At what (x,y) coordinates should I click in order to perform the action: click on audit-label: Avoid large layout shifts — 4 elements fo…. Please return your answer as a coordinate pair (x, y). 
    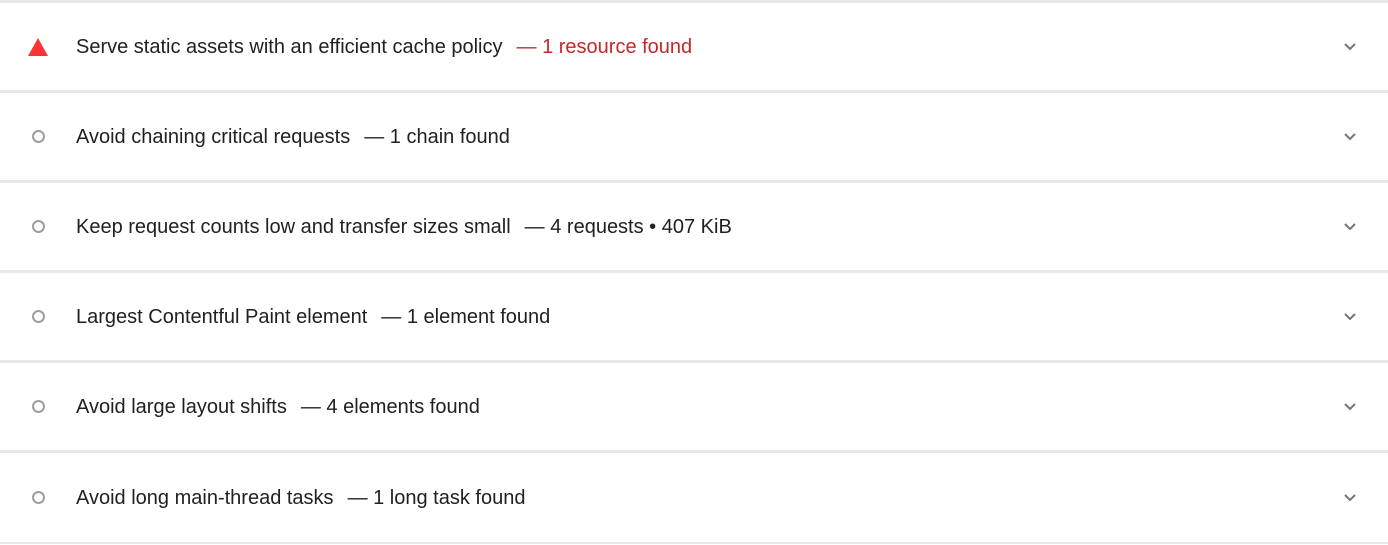
    Looking at the image, I should click on (278, 407).